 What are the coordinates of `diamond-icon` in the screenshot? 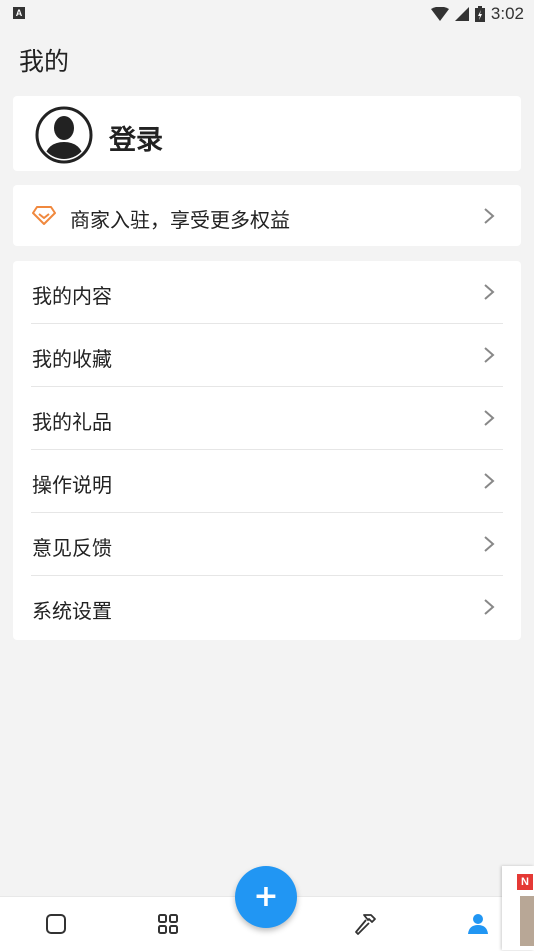 It's located at (44, 215).